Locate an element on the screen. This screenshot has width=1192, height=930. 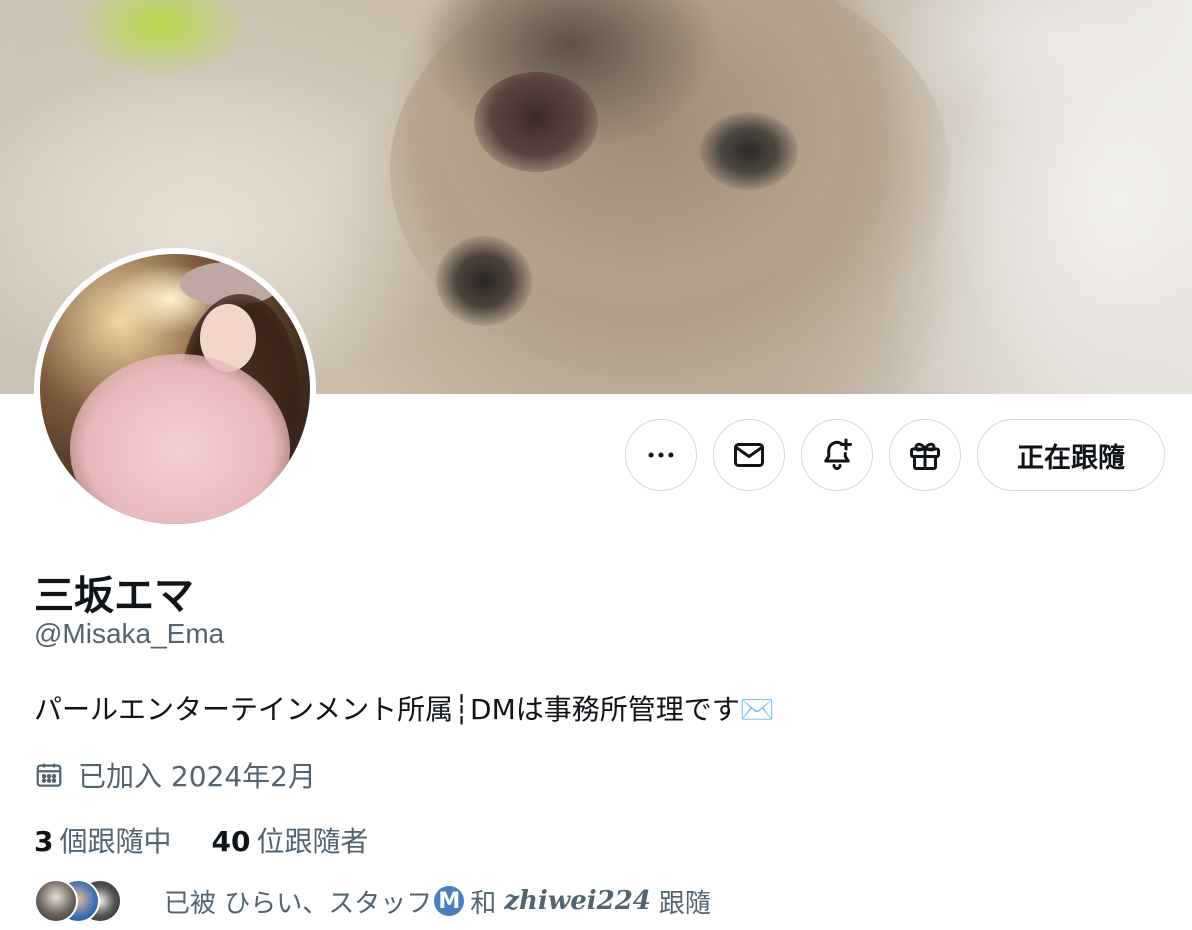
calendar-icon is located at coordinates (49, 775).